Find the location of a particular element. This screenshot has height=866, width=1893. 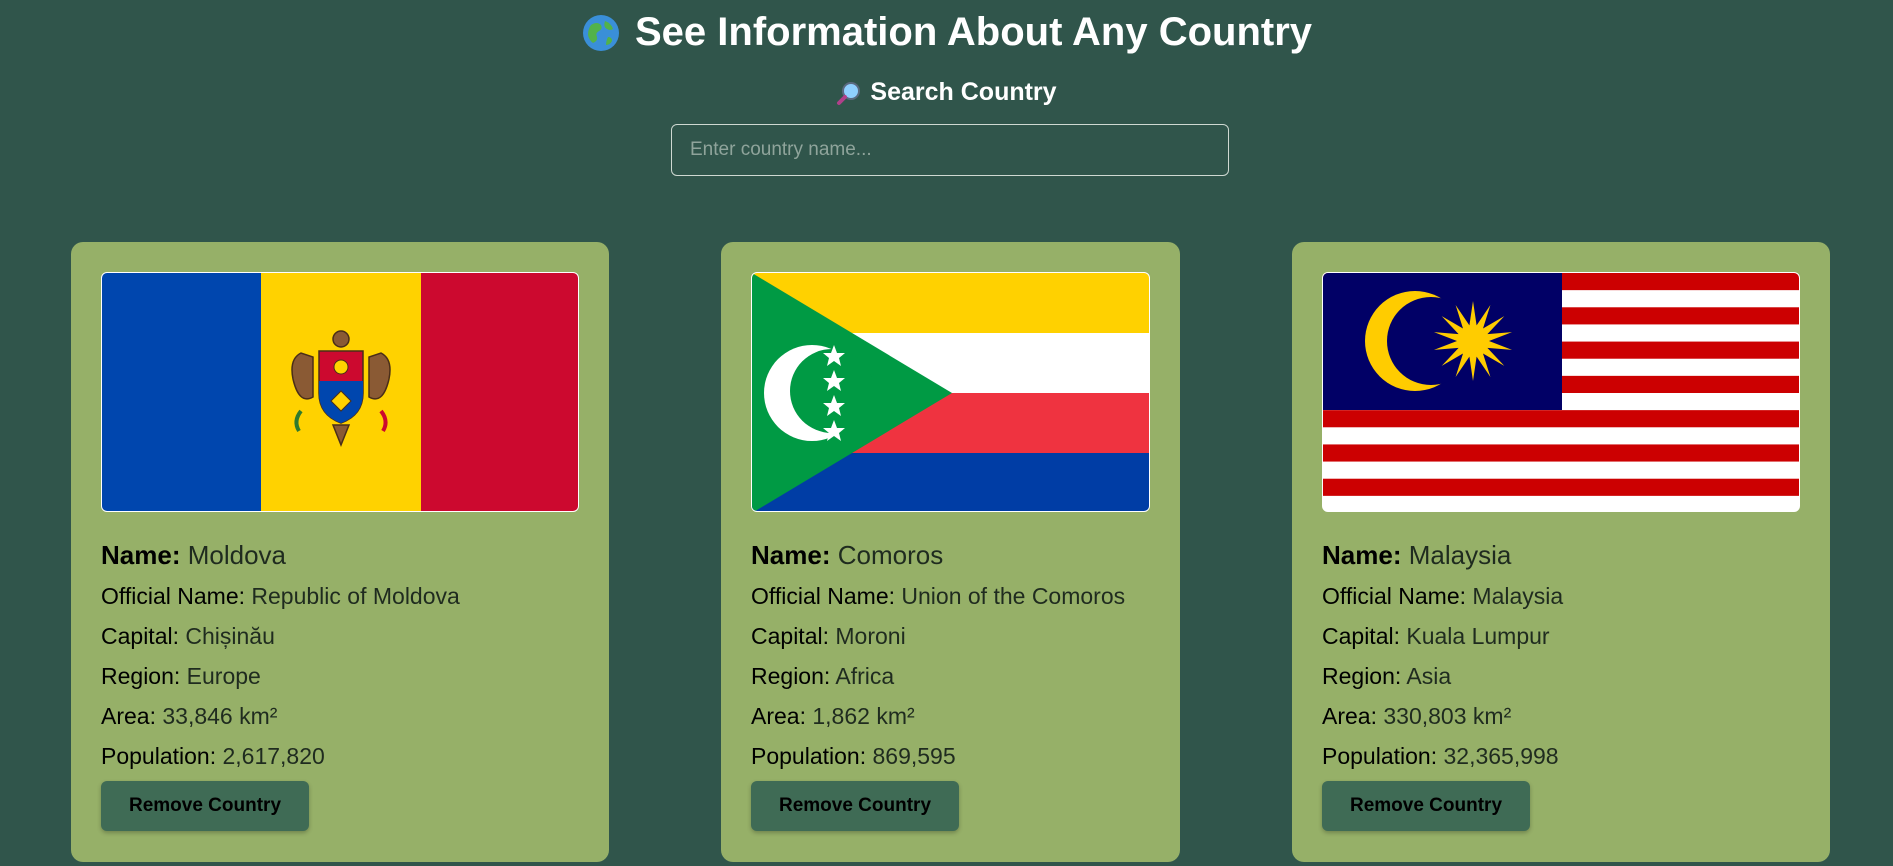

official-name-value: Union of the Comoros is located at coordinates (1013, 596).